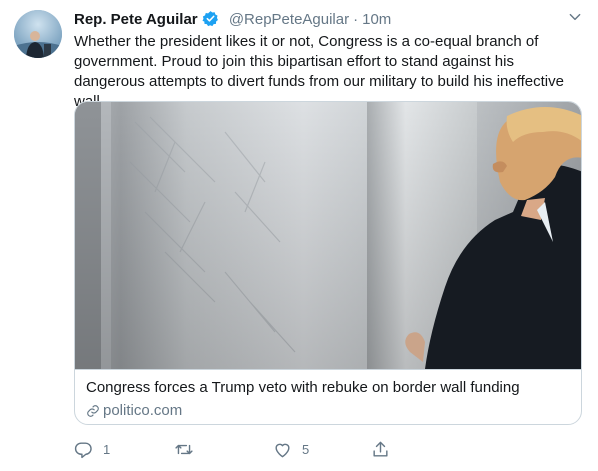  Describe the element at coordinates (107, 449) in the screenshot. I see `reply-count: 1` at that location.